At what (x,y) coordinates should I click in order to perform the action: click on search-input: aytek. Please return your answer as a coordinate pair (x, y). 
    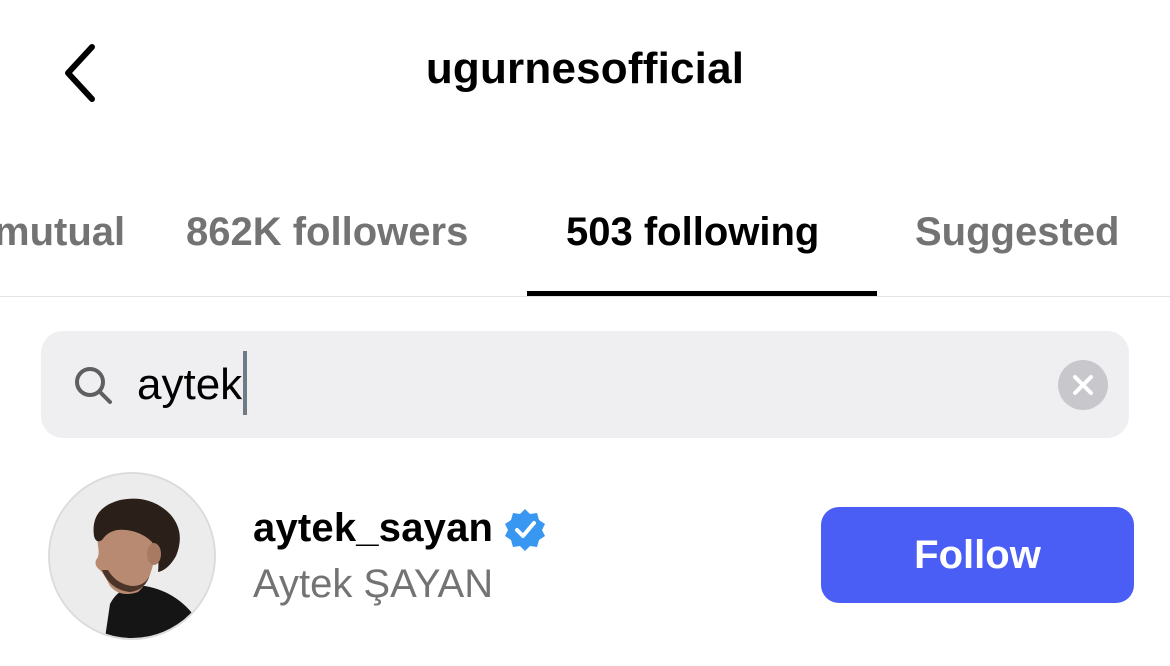
    Looking at the image, I should click on (192, 383).